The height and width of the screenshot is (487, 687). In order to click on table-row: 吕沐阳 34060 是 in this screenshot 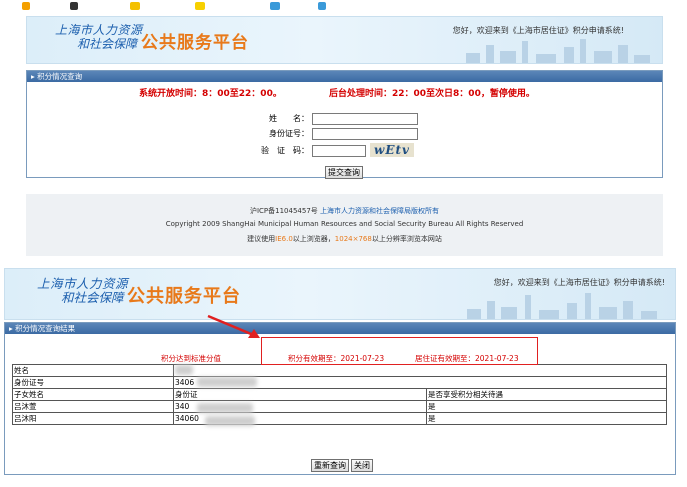, I will do `click(339, 418)`.